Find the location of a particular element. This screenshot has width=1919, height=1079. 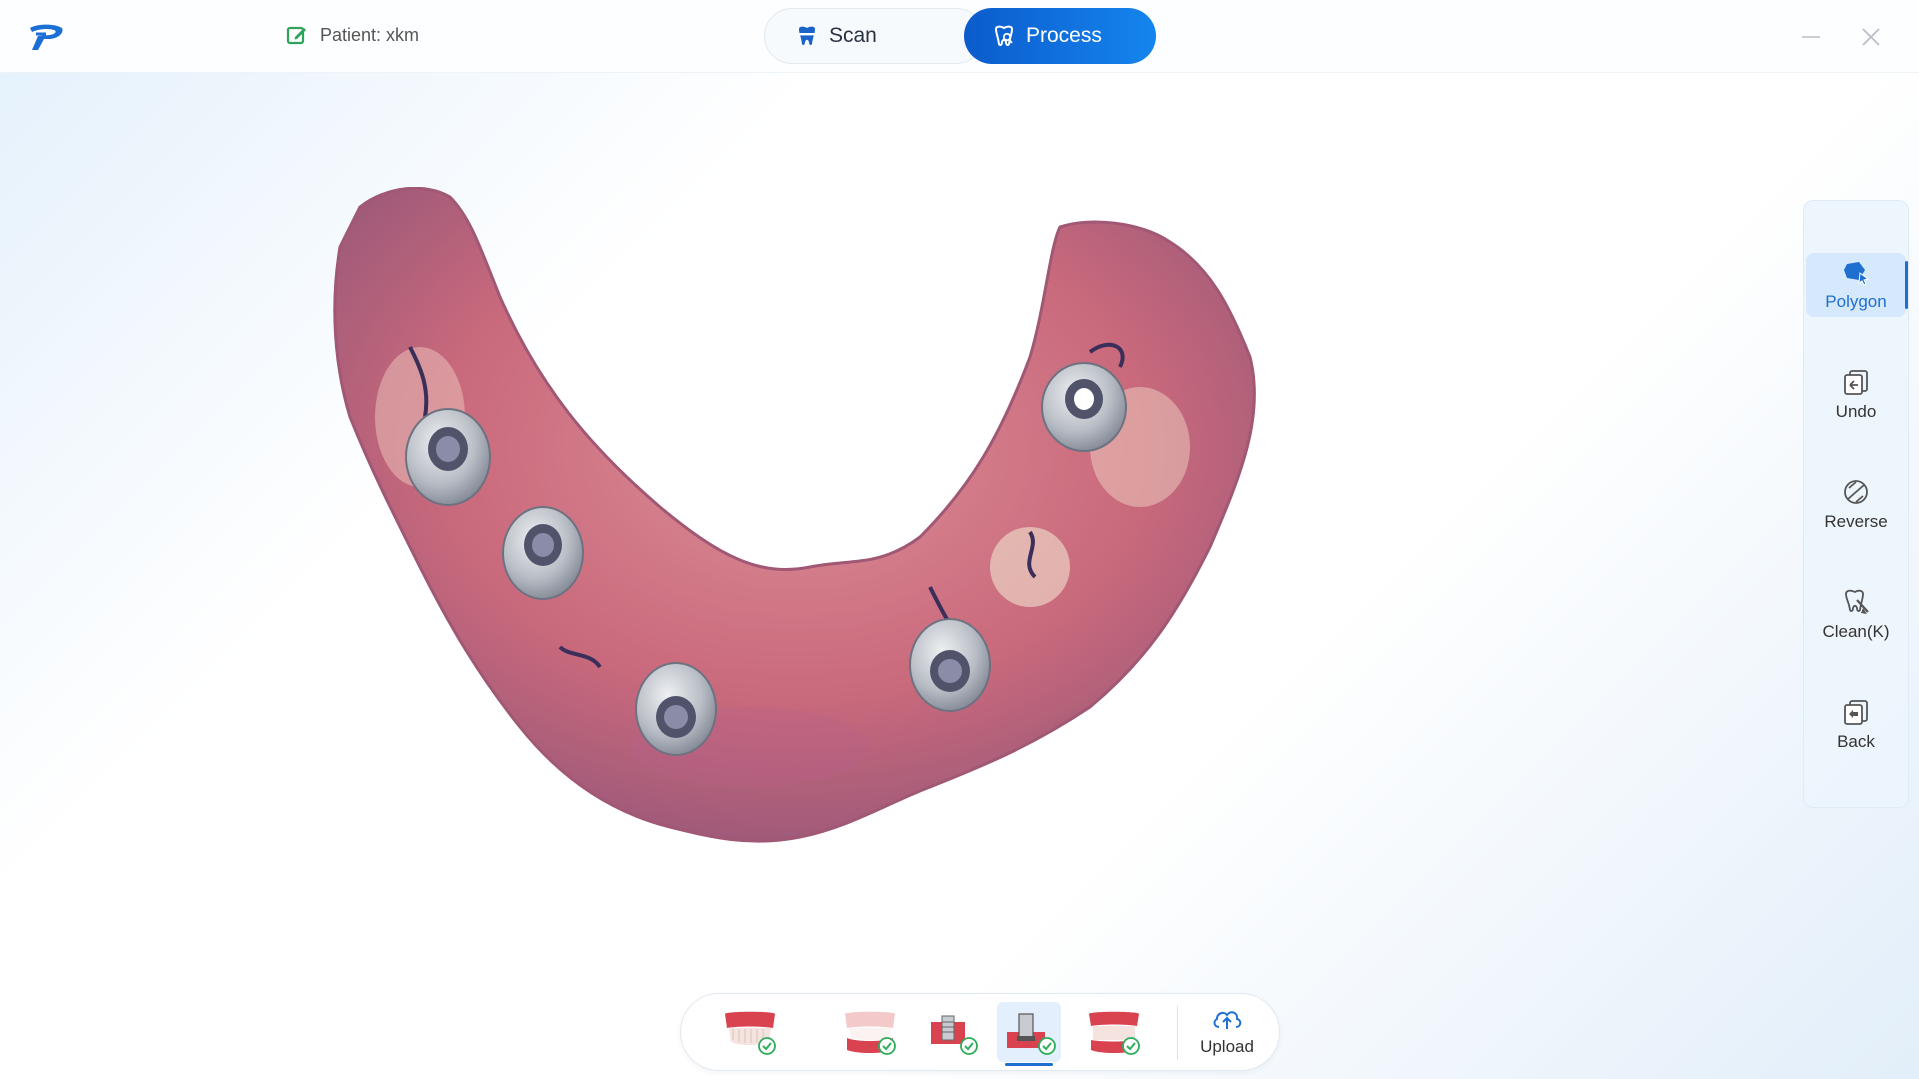

toolbar-divider is located at coordinates (1177, 1033).